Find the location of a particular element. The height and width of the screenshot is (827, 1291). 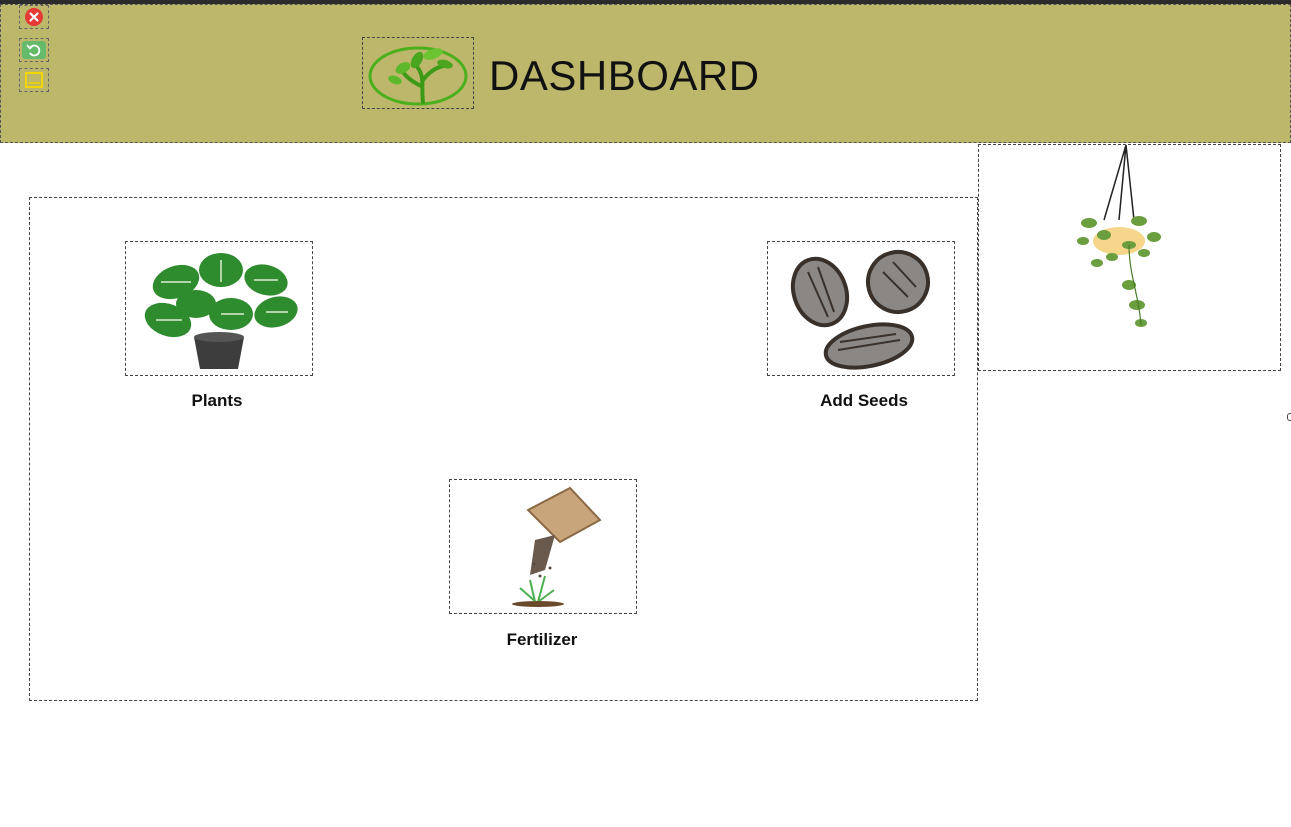

app-logo is located at coordinates (418, 73).